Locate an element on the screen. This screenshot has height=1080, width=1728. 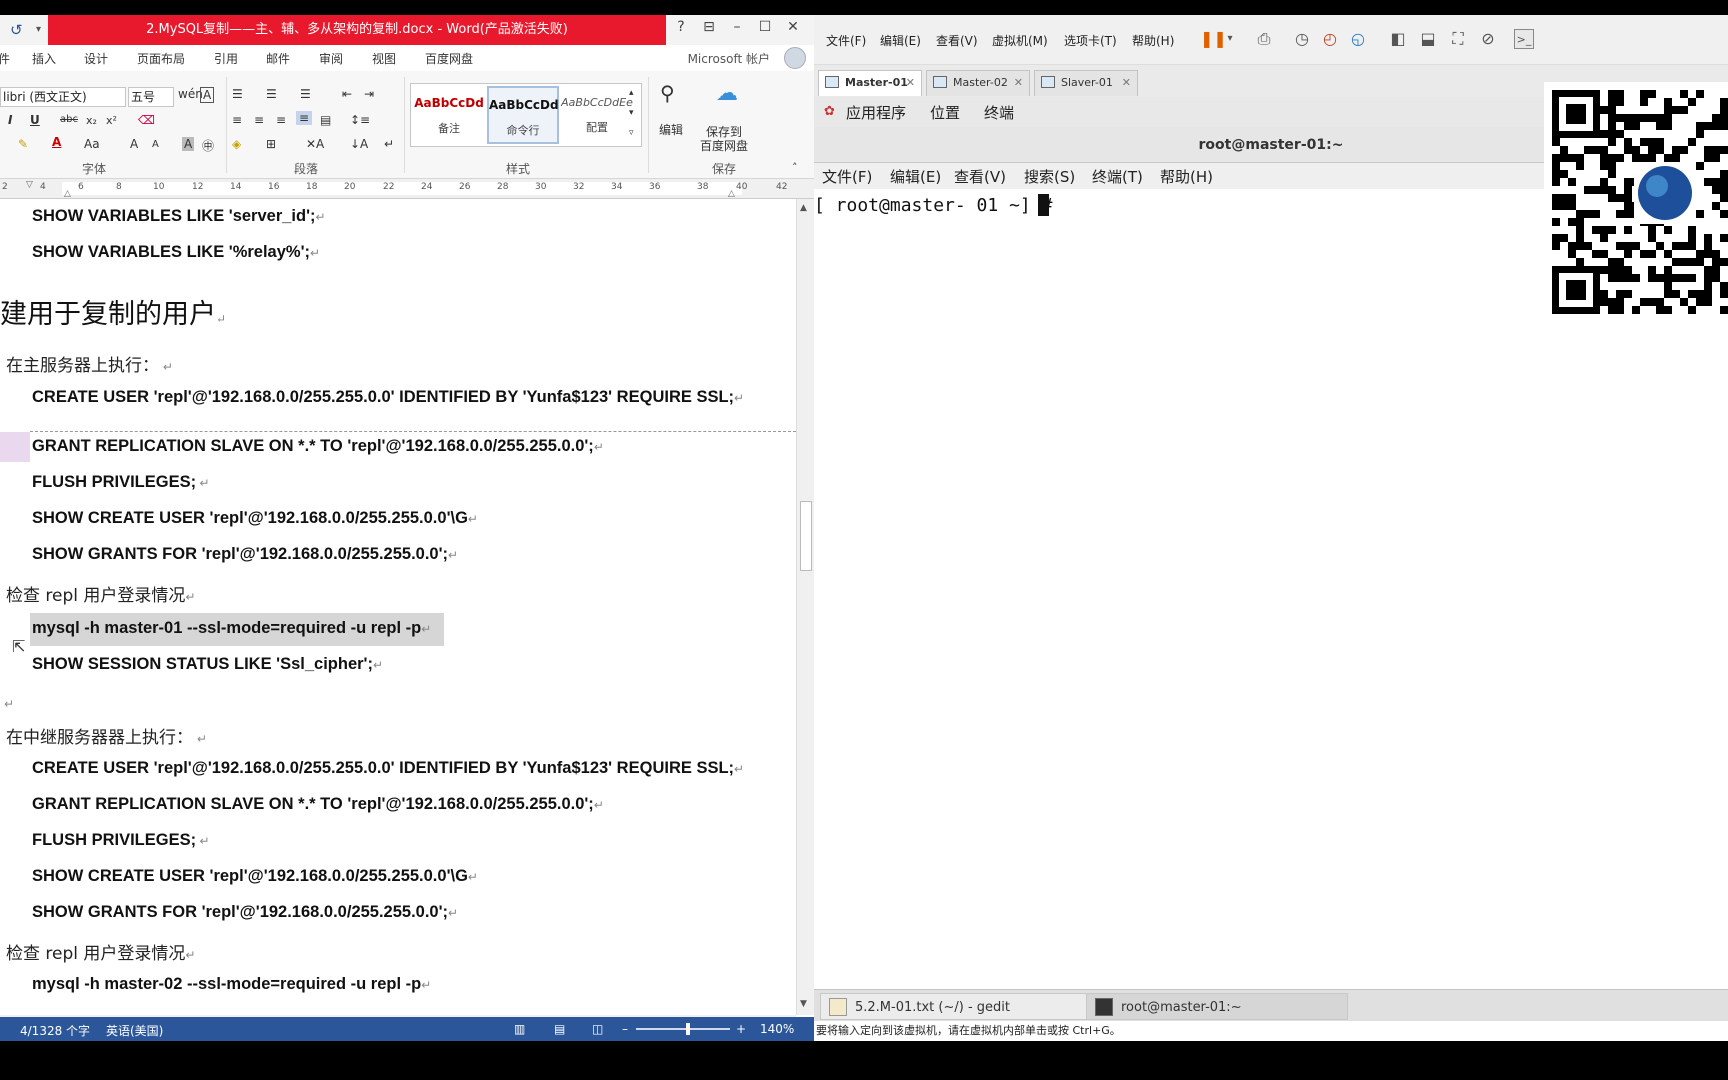
show-marks-icon: ↵ is located at coordinates (389, 144).